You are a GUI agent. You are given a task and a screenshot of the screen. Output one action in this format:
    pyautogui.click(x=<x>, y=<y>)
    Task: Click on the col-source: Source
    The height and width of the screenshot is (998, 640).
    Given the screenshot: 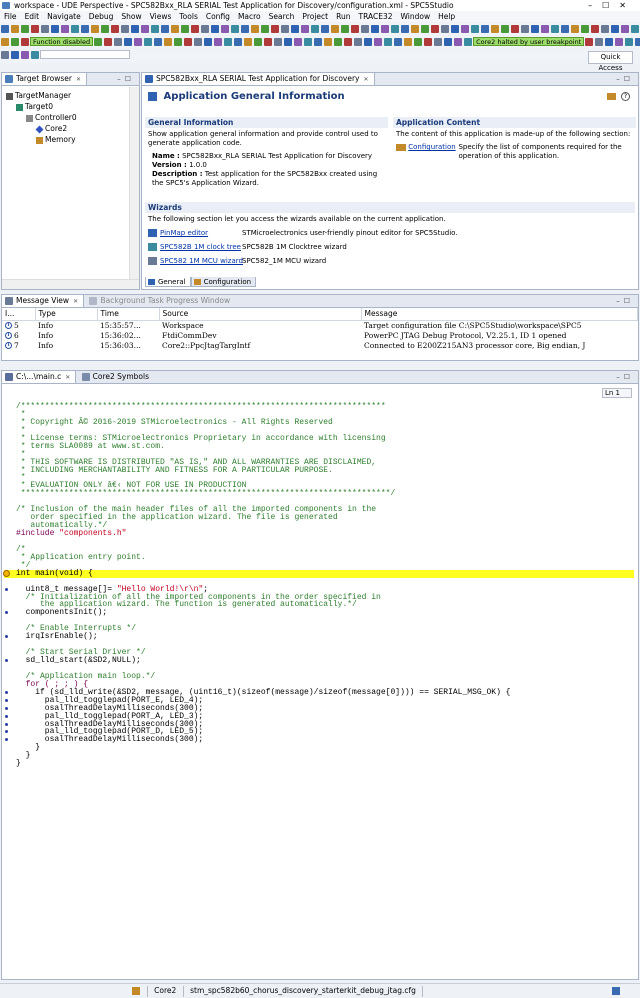 What is the action you would take?
    pyautogui.click(x=260, y=314)
    